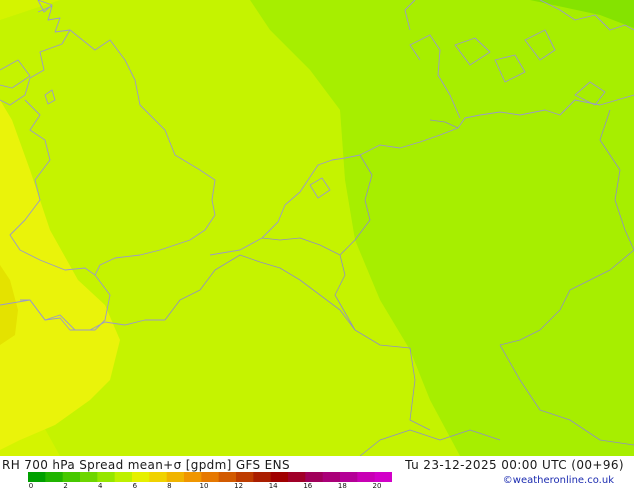  I want to click on colorbar, so click(210, 477).